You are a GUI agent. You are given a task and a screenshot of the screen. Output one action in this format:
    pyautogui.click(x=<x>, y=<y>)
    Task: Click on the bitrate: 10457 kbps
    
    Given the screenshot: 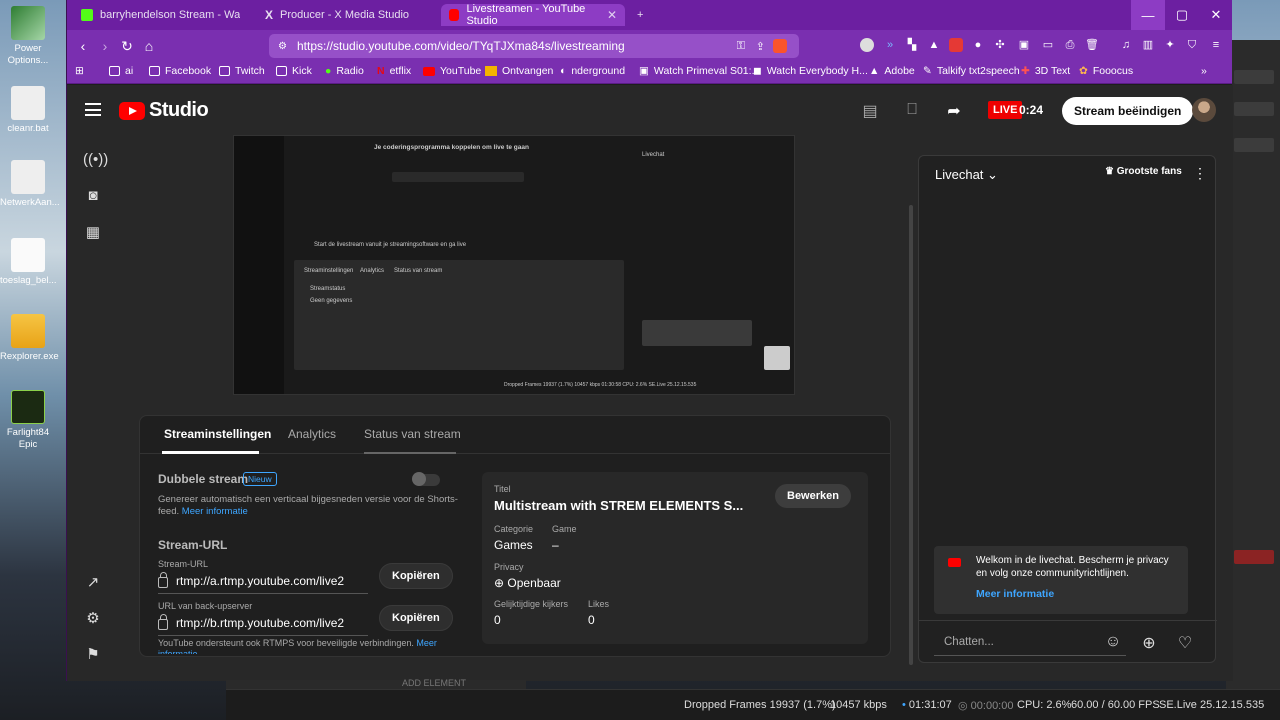 What is the action you would take?
    pyautogui.click(x=858, y=705)
    